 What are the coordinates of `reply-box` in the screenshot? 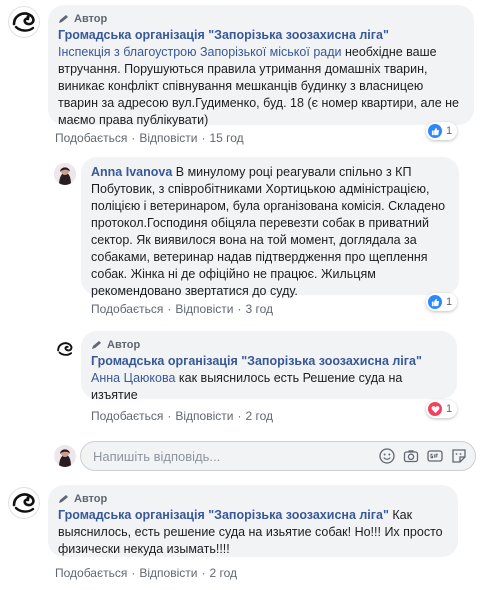 It's located at (278, 456).